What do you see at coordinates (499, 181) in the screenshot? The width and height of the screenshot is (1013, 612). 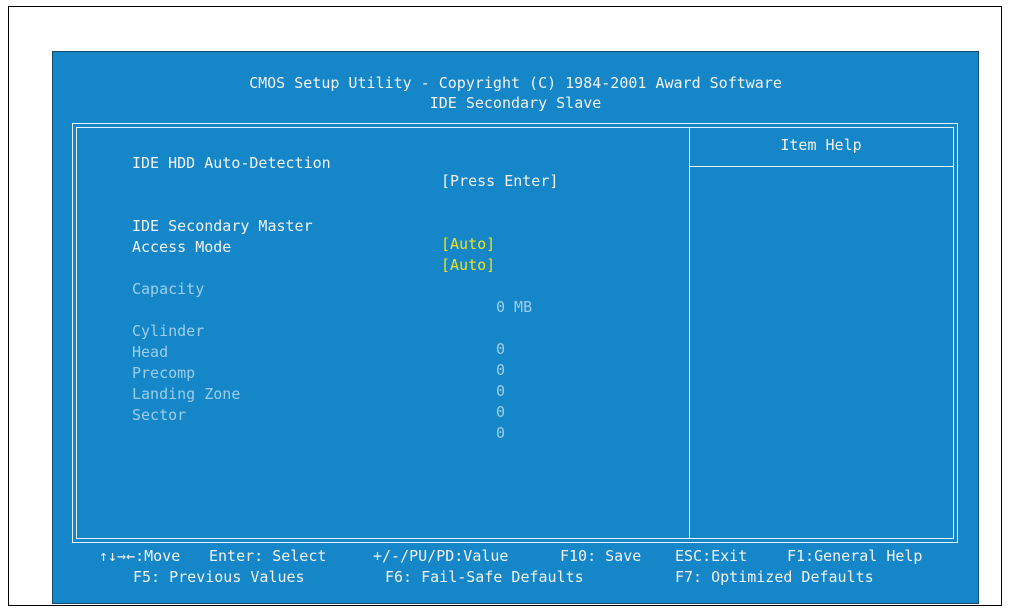 I see `setting-value: [Press Enter]` at bounding box center [499, 181].